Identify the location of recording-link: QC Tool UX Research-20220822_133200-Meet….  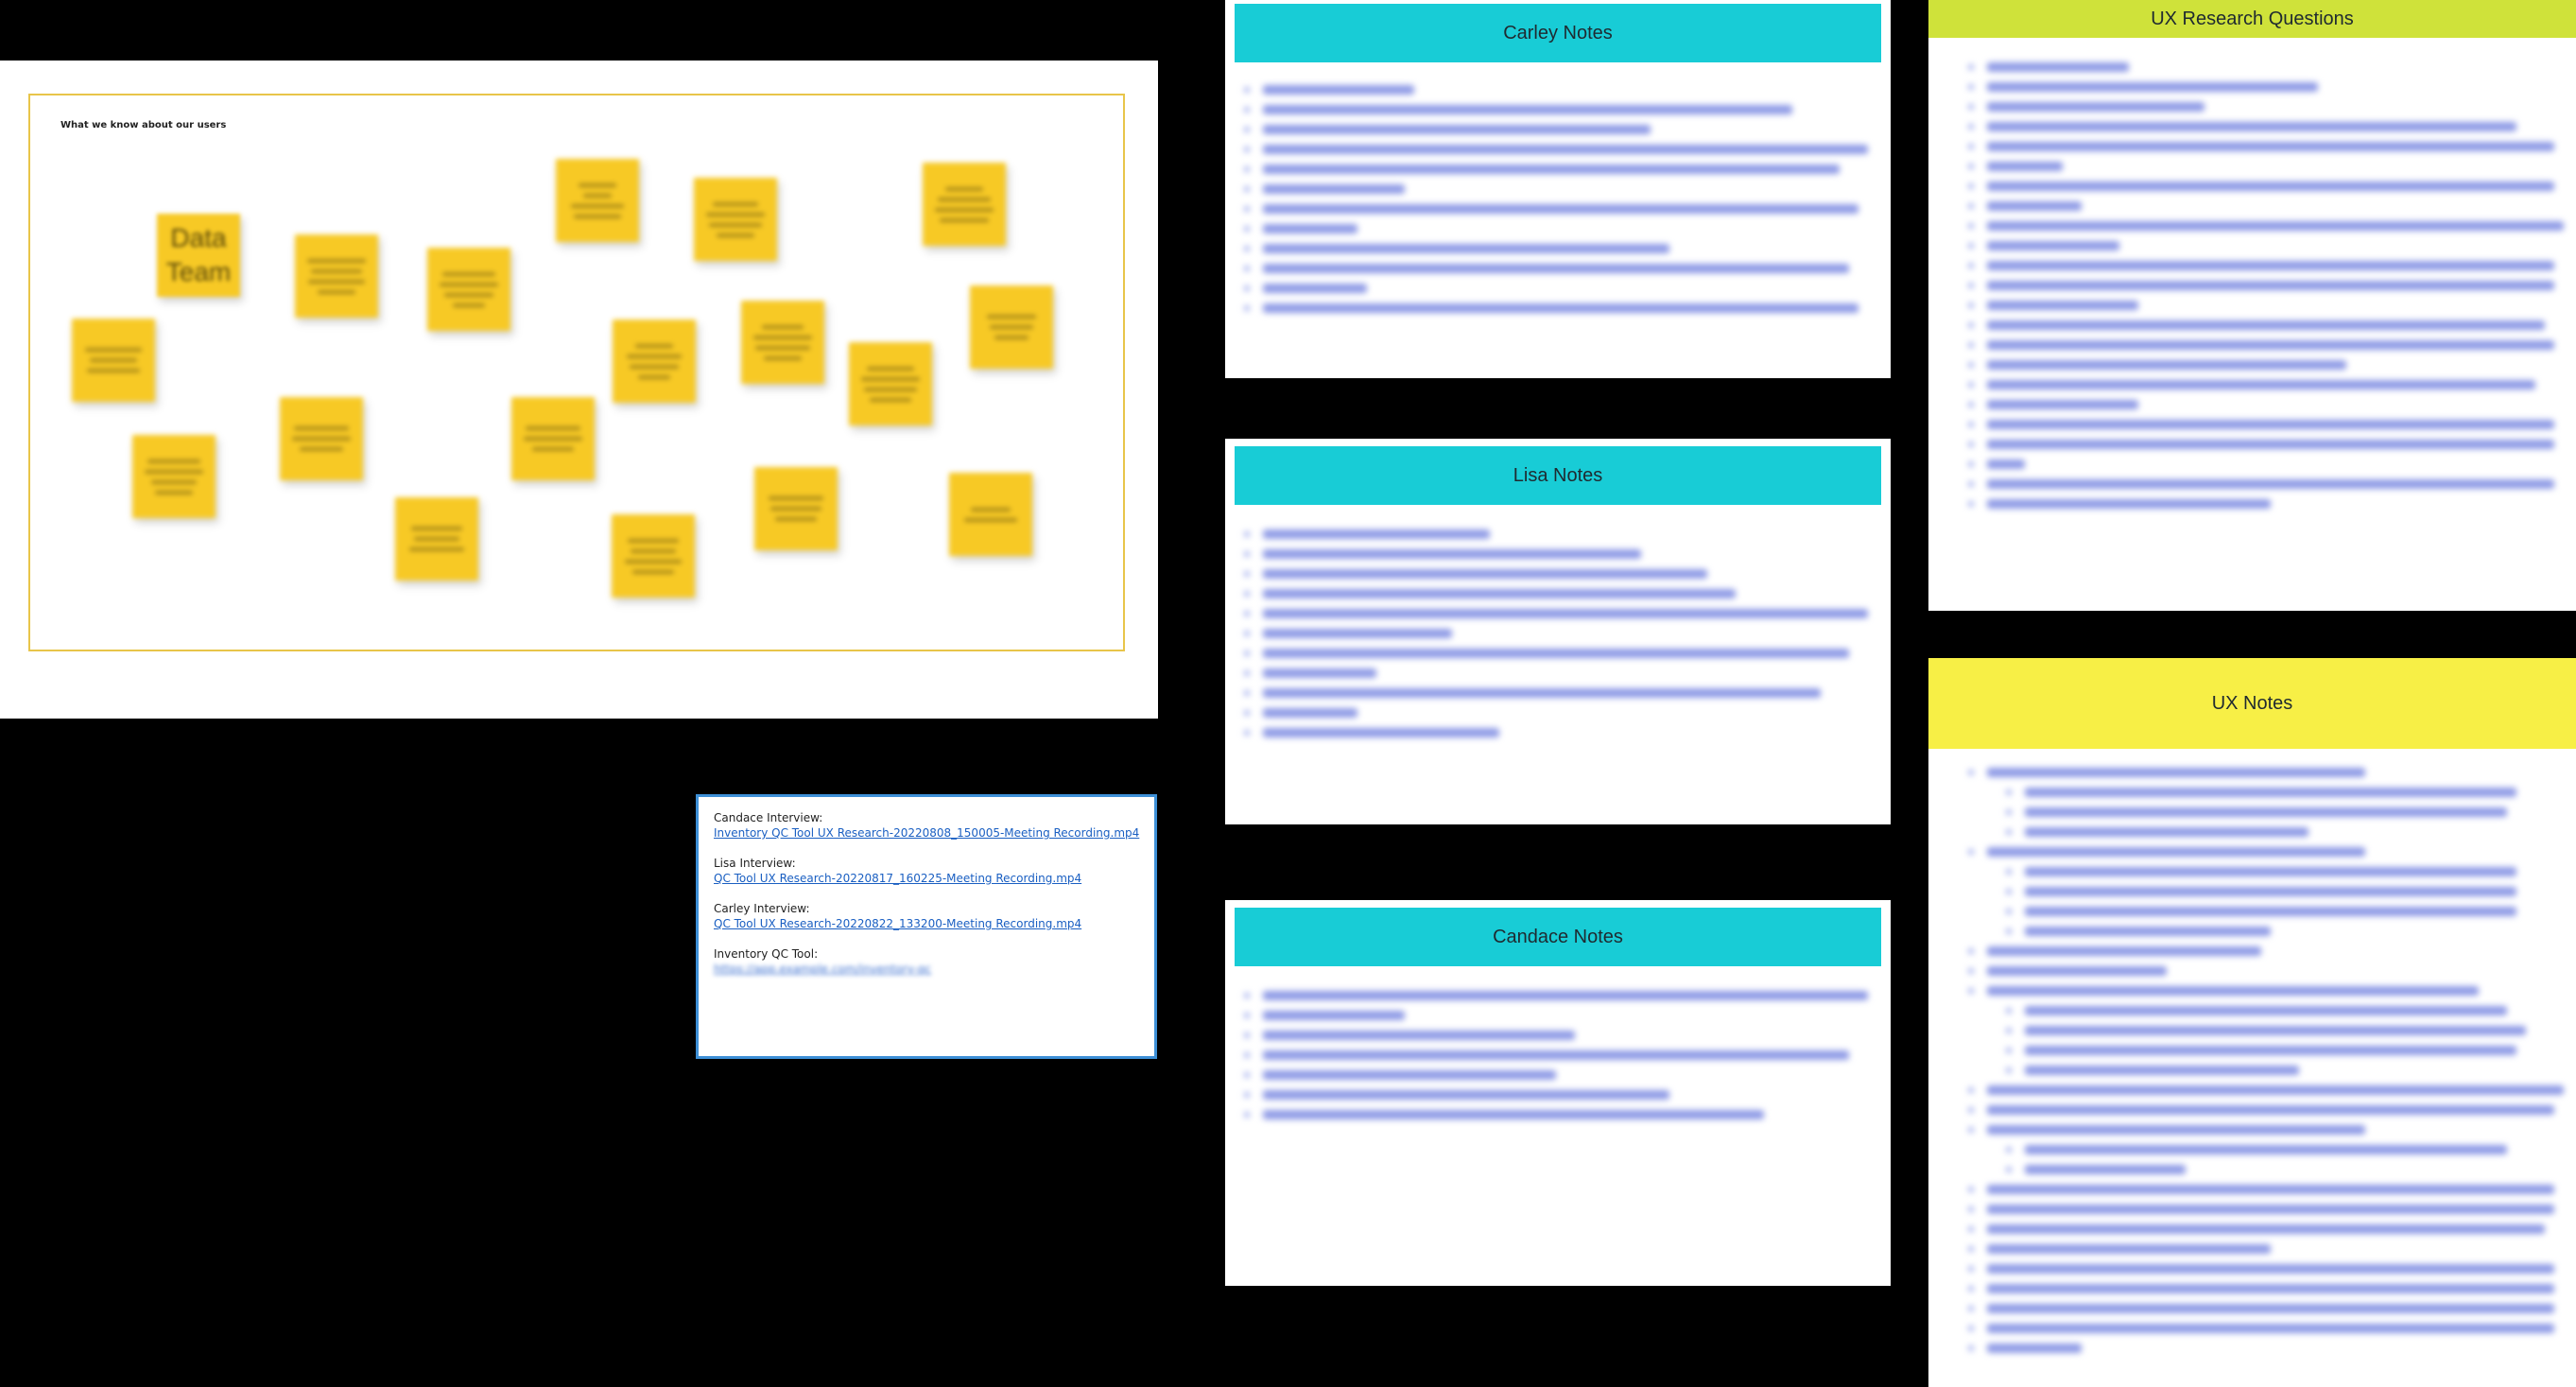
(926, 923).